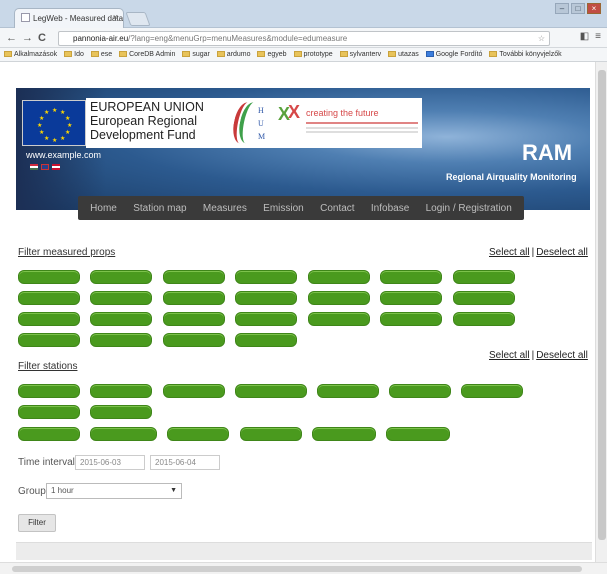  Describe the element at coordinates (159, 208) in the screenshot. I see `menu-item-station-map: Station map` at that location.